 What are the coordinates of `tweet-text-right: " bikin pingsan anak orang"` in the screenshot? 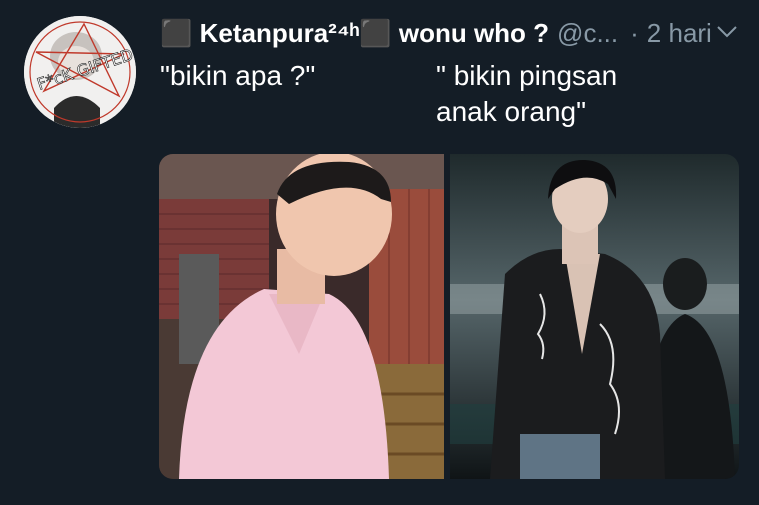 It's located at (527, 93).